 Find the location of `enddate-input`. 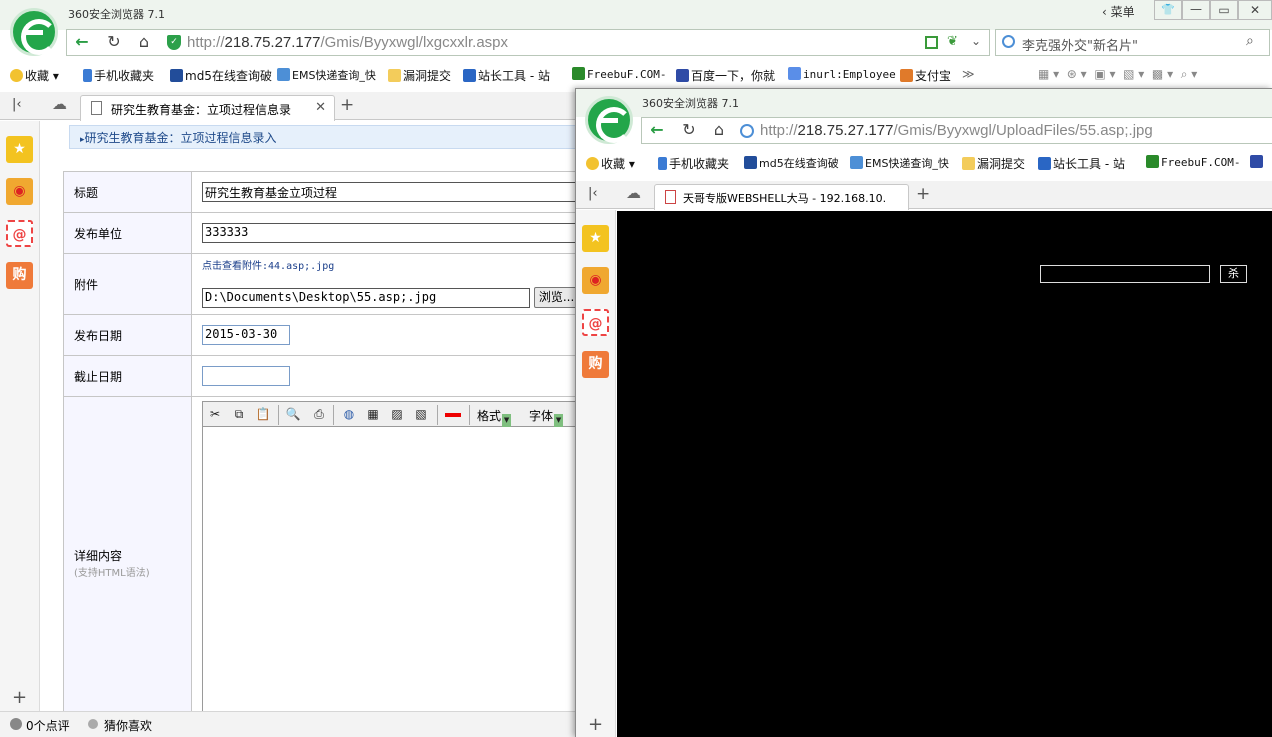

enddate-input is located at coordinates (246, 376).